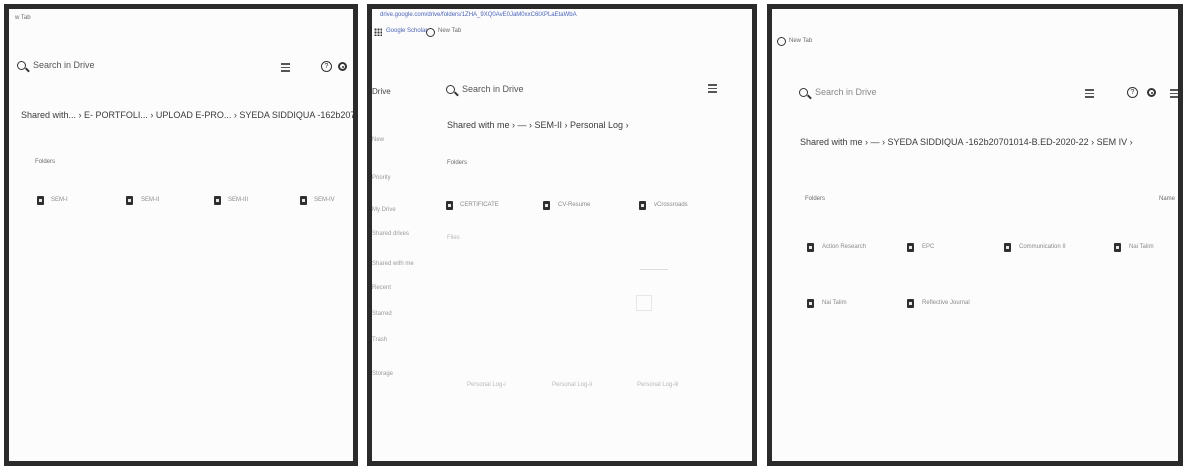 This screenshot has height=472, width=1188. I want to click on sidebar-item-shared-with-me: Shared with me, so click(393, 264).